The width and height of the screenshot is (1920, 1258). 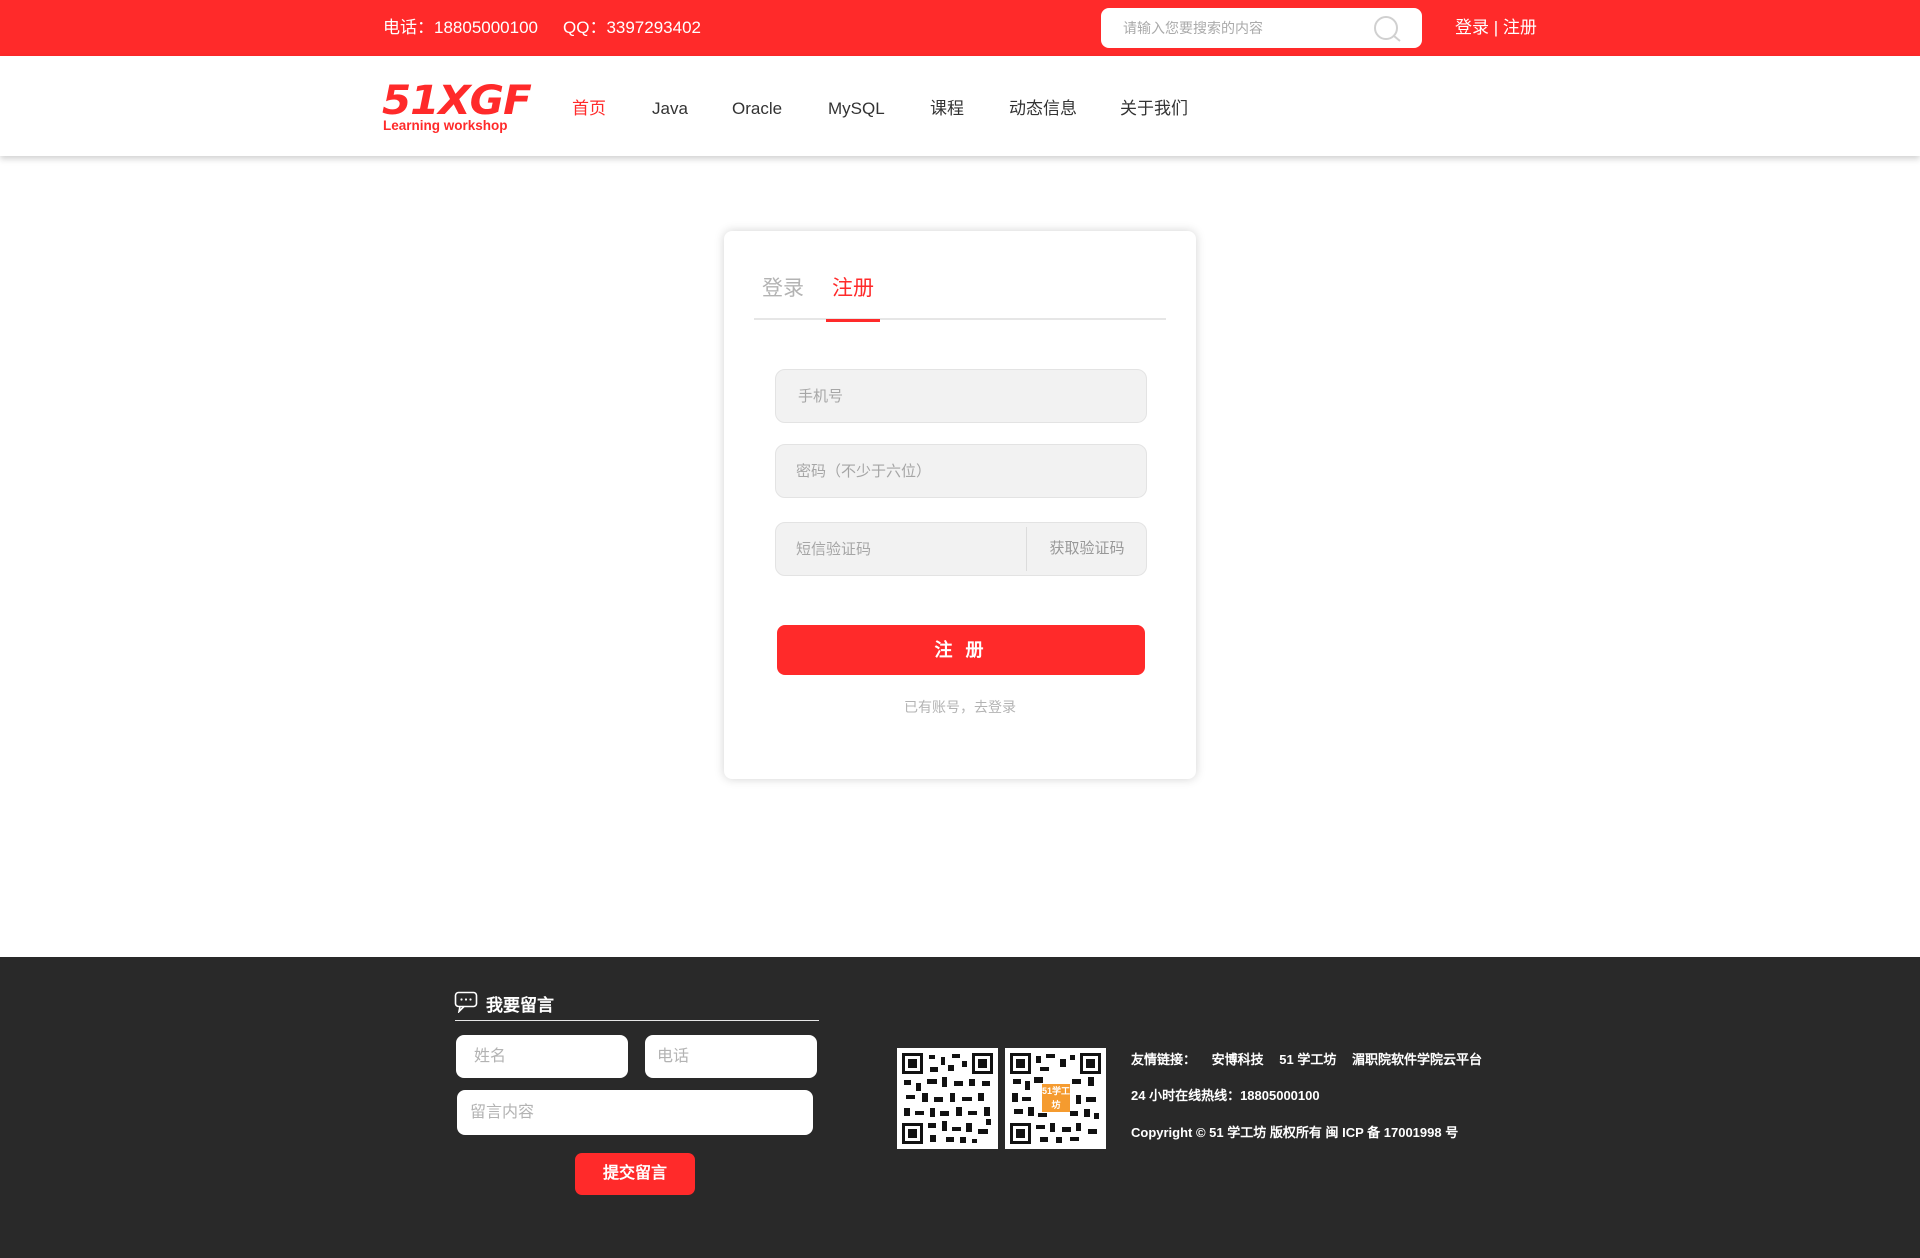 I want to click on auth-tabs: 登录 注册, so click(x=960, y=296).